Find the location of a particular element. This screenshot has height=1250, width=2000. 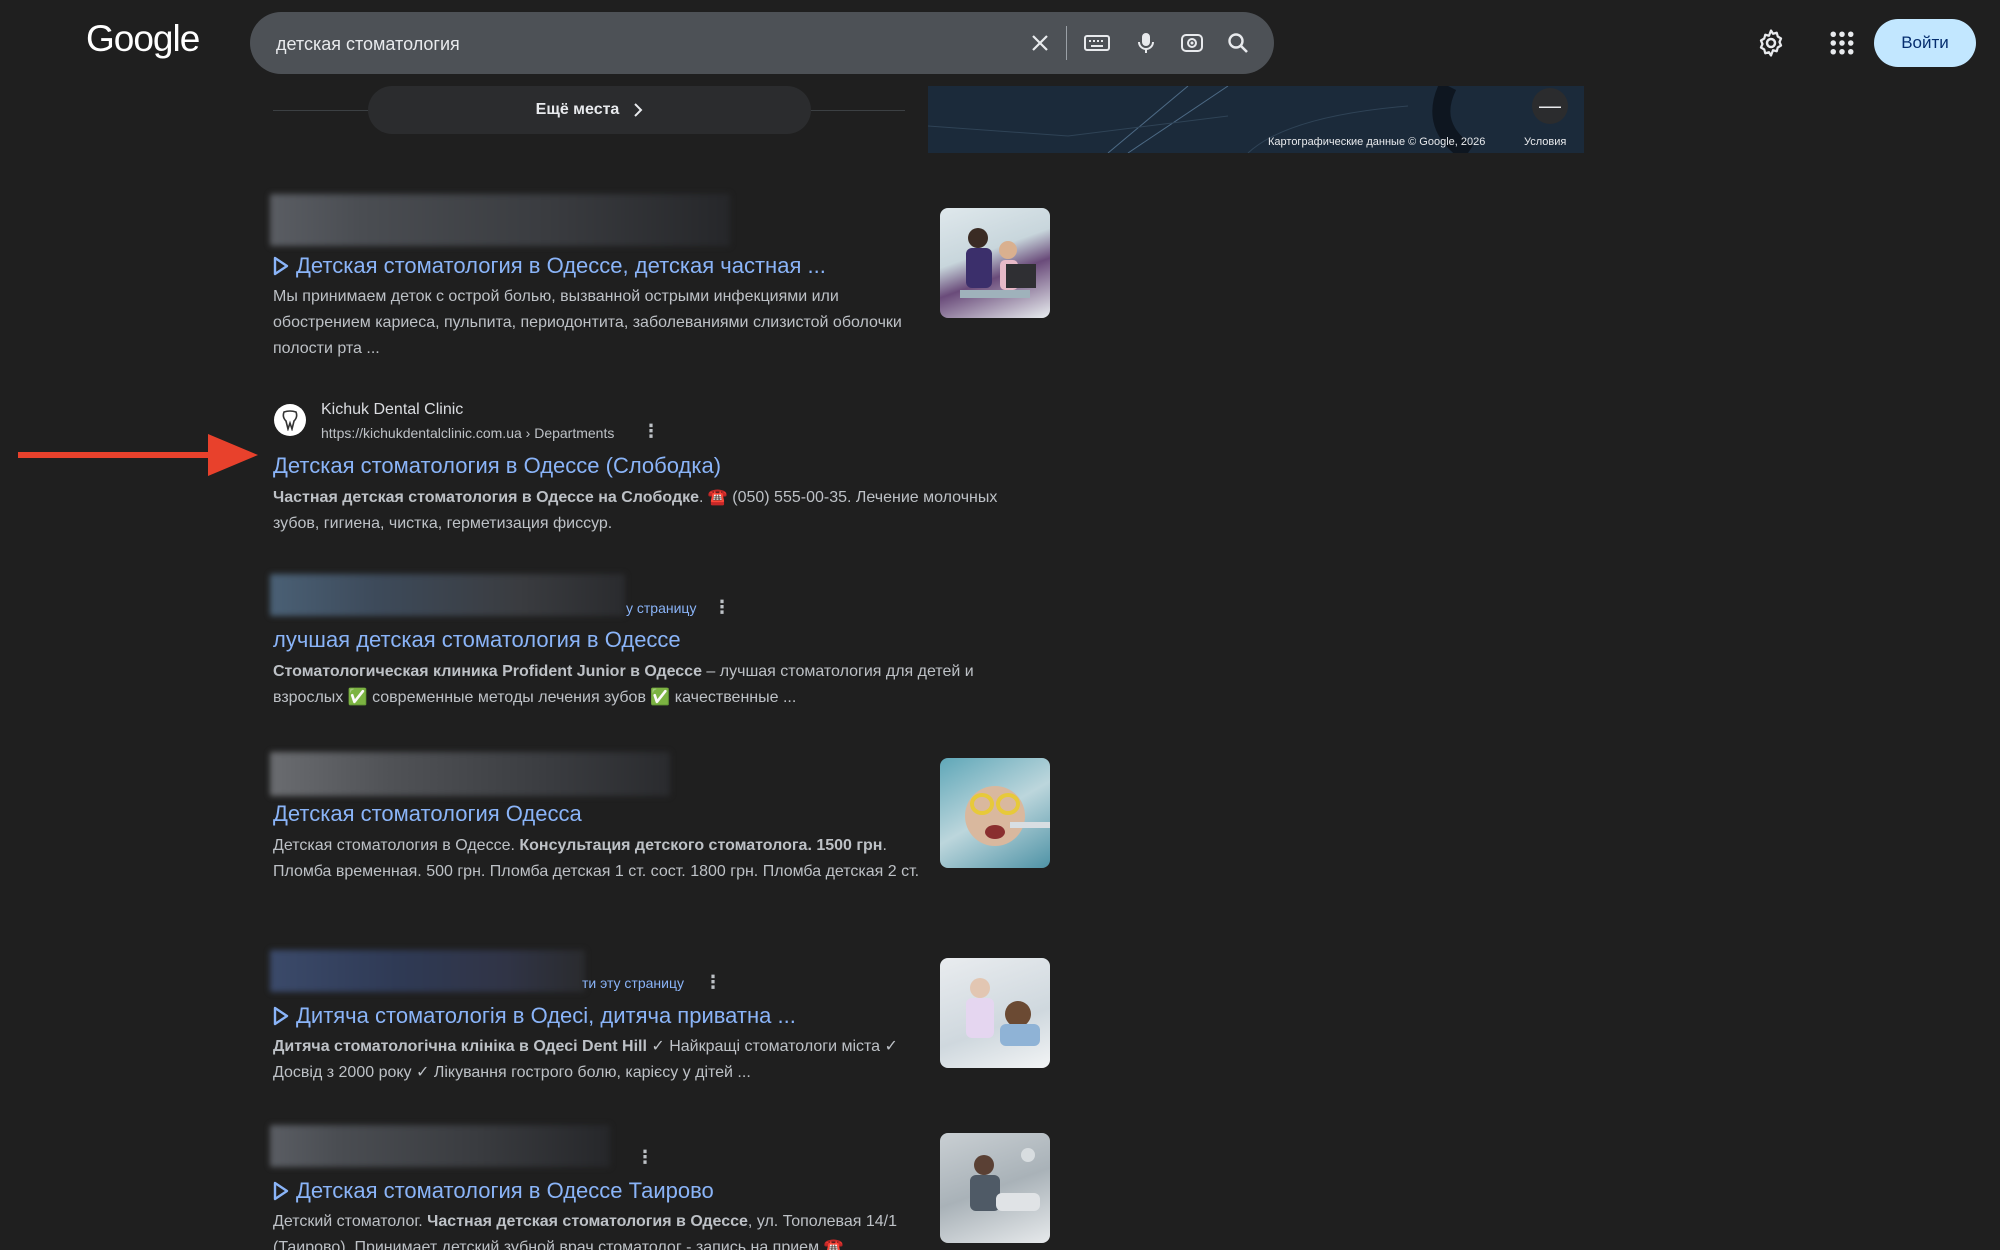

result-title: Детская стоматология в Одессе Таирово is located at coordinates (505, 1191).